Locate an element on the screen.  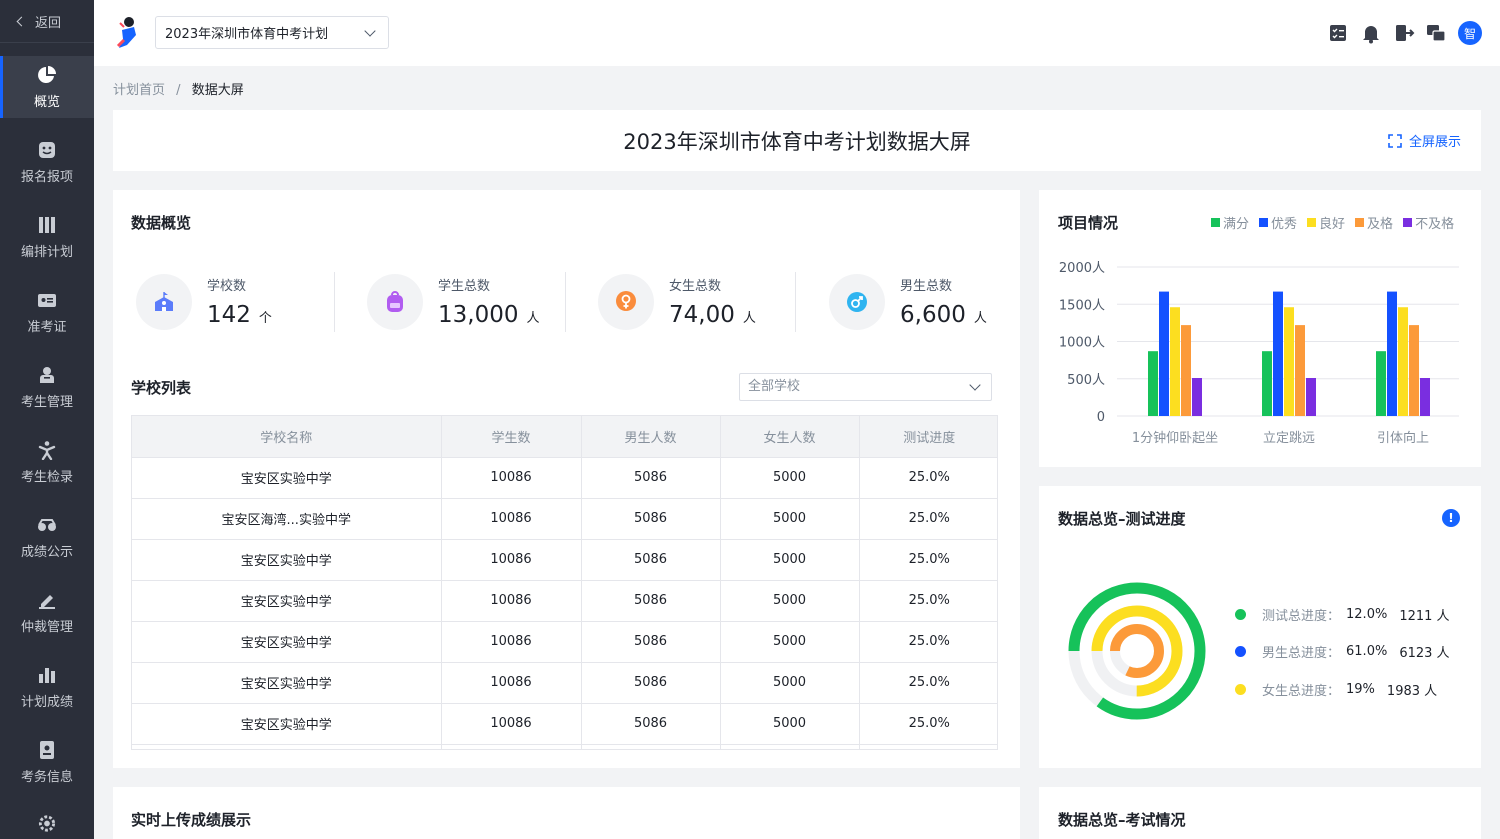
sidebar-item-settings is located at coordinates (47, 822).